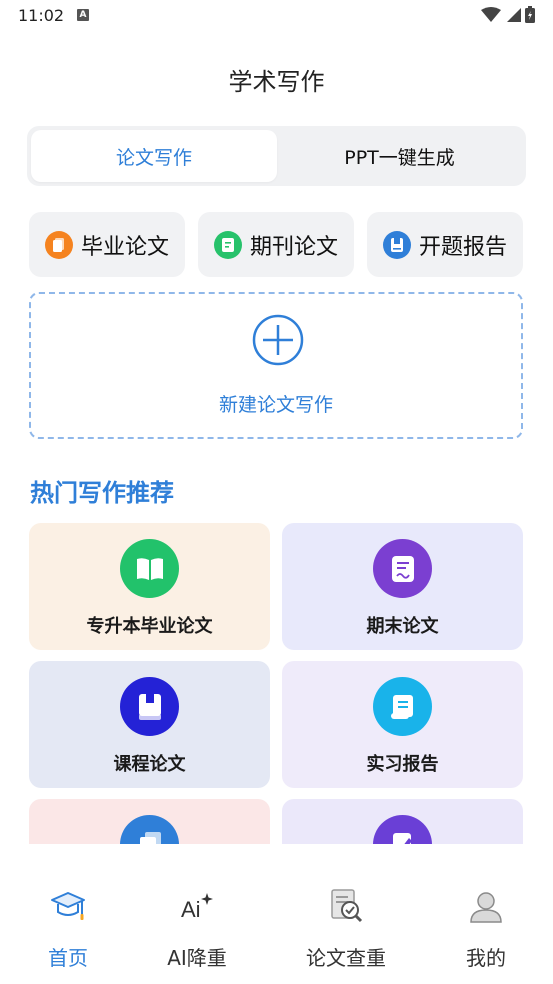 This screenshot has width=553, height=984. I want to click on quick-action-label: 期刊论文, so click(293, 247).